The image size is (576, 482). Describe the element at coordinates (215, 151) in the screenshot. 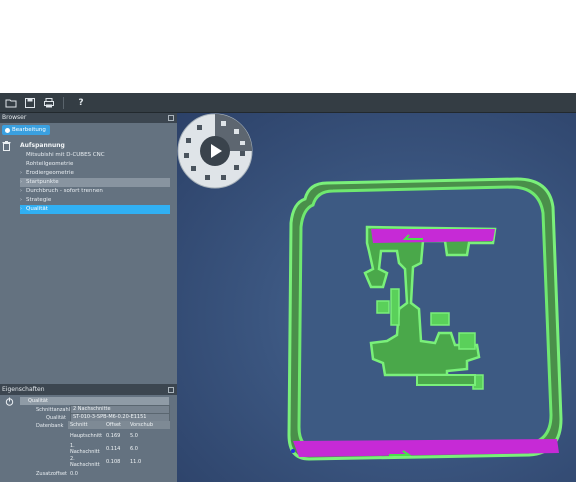

I see `navigation-wheel` at that location.